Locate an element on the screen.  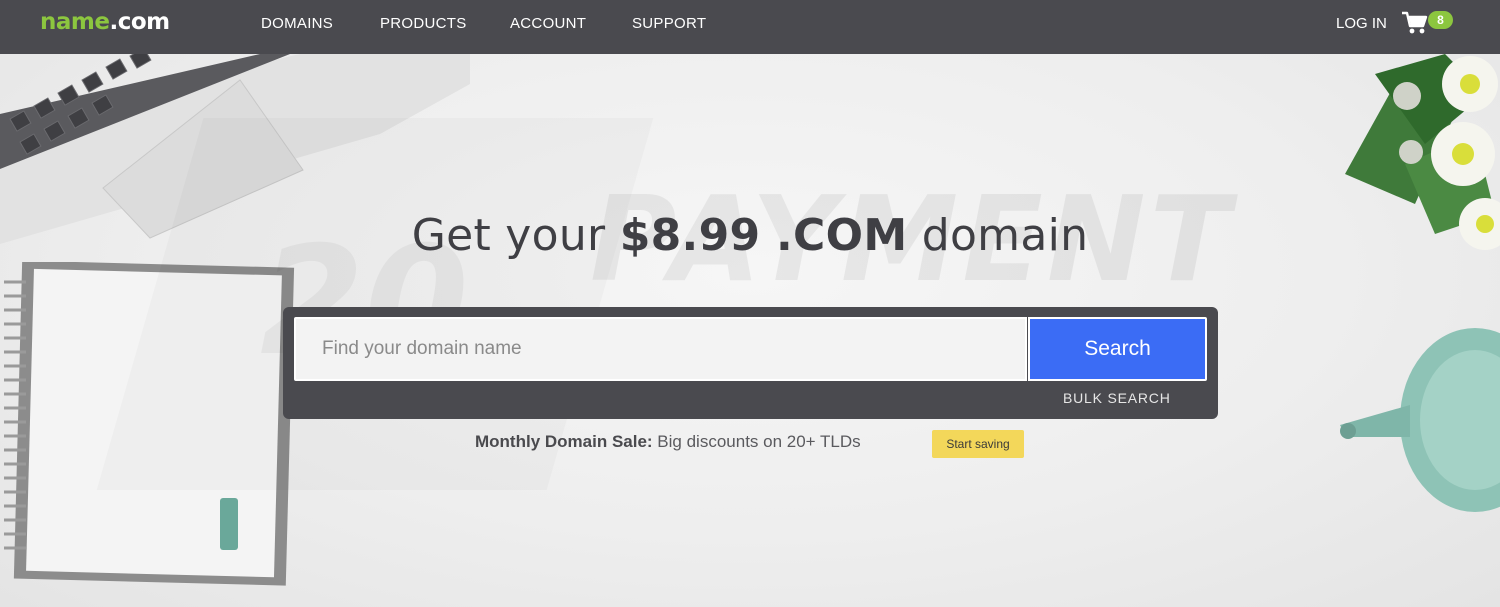
hero-headline: Get your $8.99 .COM domain is located at coordinates (750, 235).